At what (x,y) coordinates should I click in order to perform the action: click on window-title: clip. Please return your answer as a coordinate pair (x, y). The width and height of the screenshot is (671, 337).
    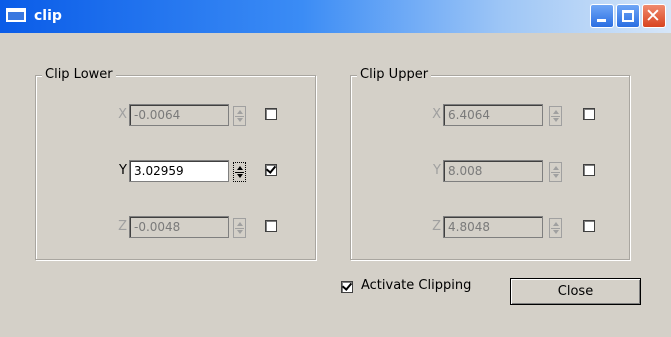
    Looking at the image, I should click on (48, 16).